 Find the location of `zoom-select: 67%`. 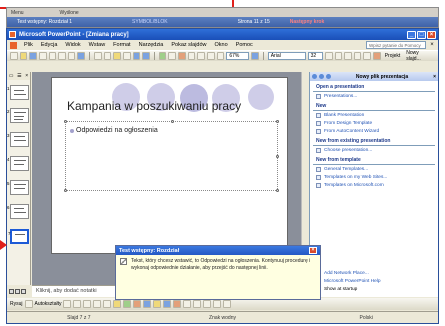

zoom-select: 67% is located at coordinates (238, 56).